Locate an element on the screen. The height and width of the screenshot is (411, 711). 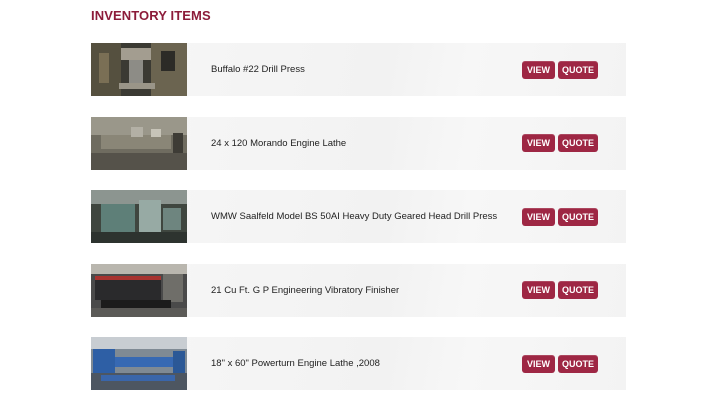
item-name: 24 x 120 Morando Engine Lathe is located at coordinates (366, 143).